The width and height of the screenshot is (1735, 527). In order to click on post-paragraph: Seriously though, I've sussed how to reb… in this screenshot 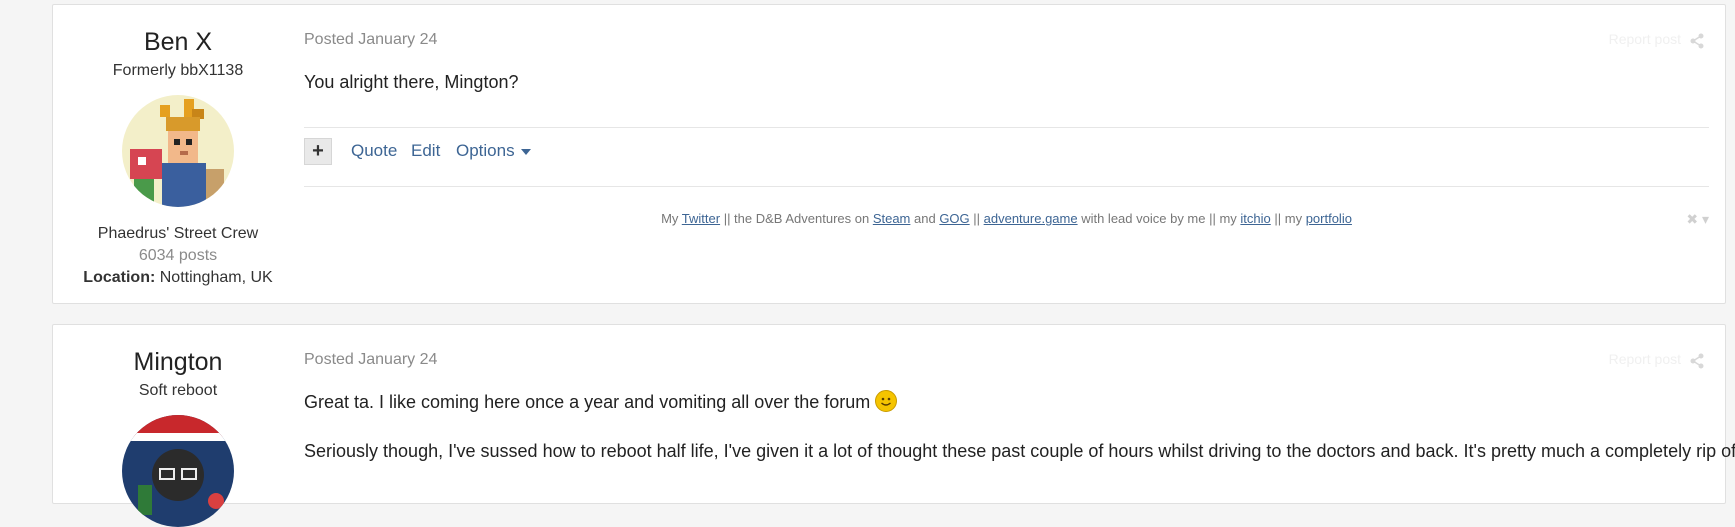, I will do `click(1019, 451)`.